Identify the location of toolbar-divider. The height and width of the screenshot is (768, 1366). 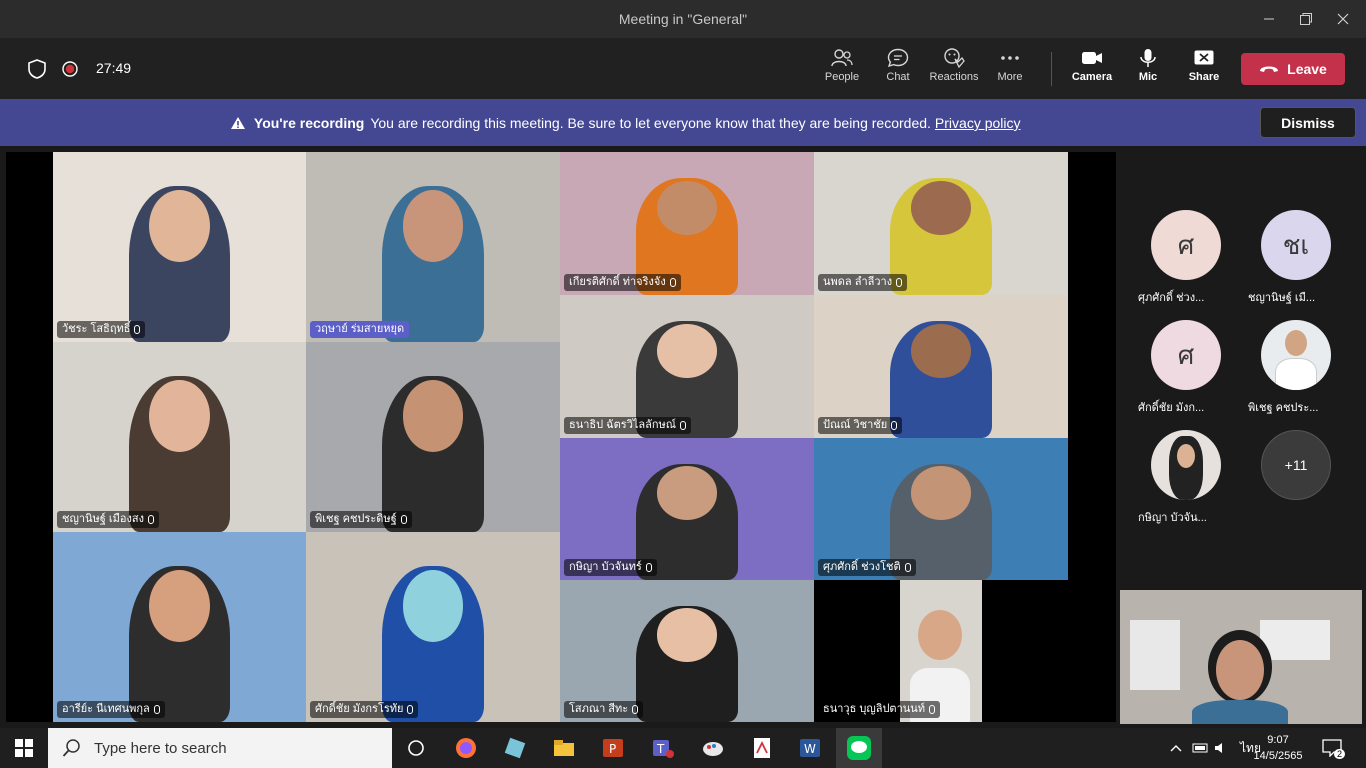
(1051, 69).